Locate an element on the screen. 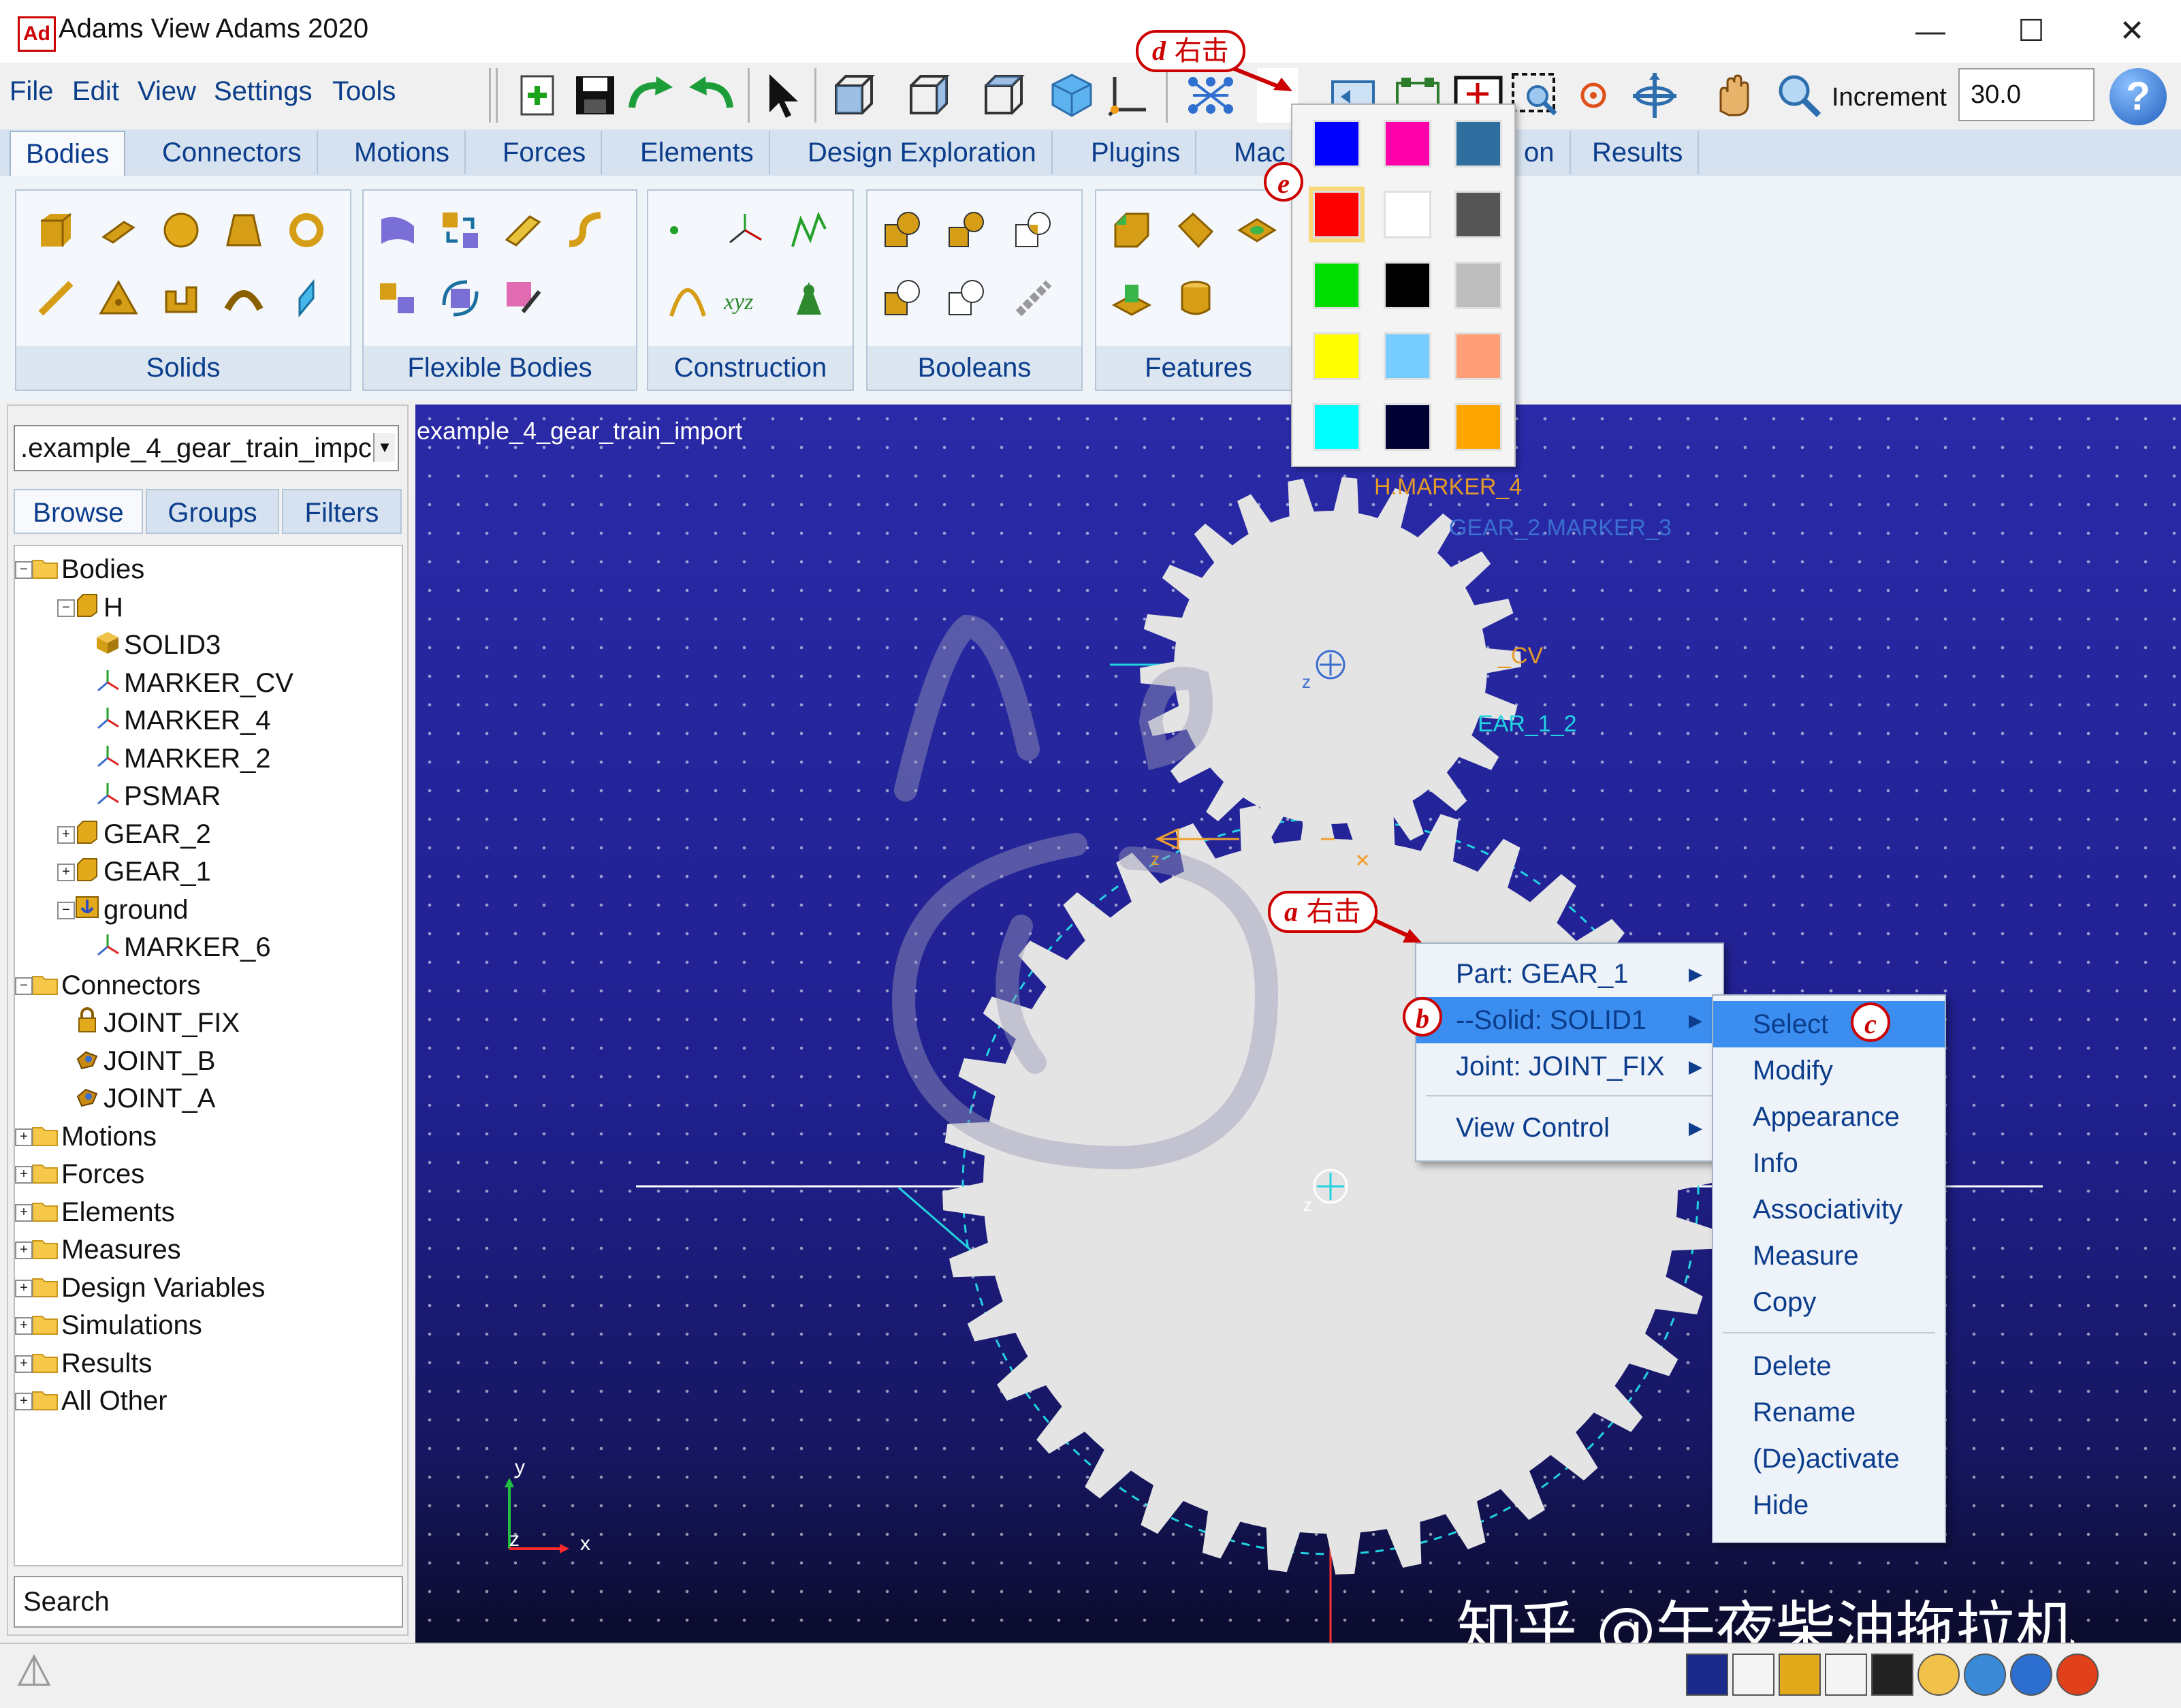 The width and height of the screenshot is (2181, 1708). callout-a: a 右击 is located at coordinates (1323, 912).